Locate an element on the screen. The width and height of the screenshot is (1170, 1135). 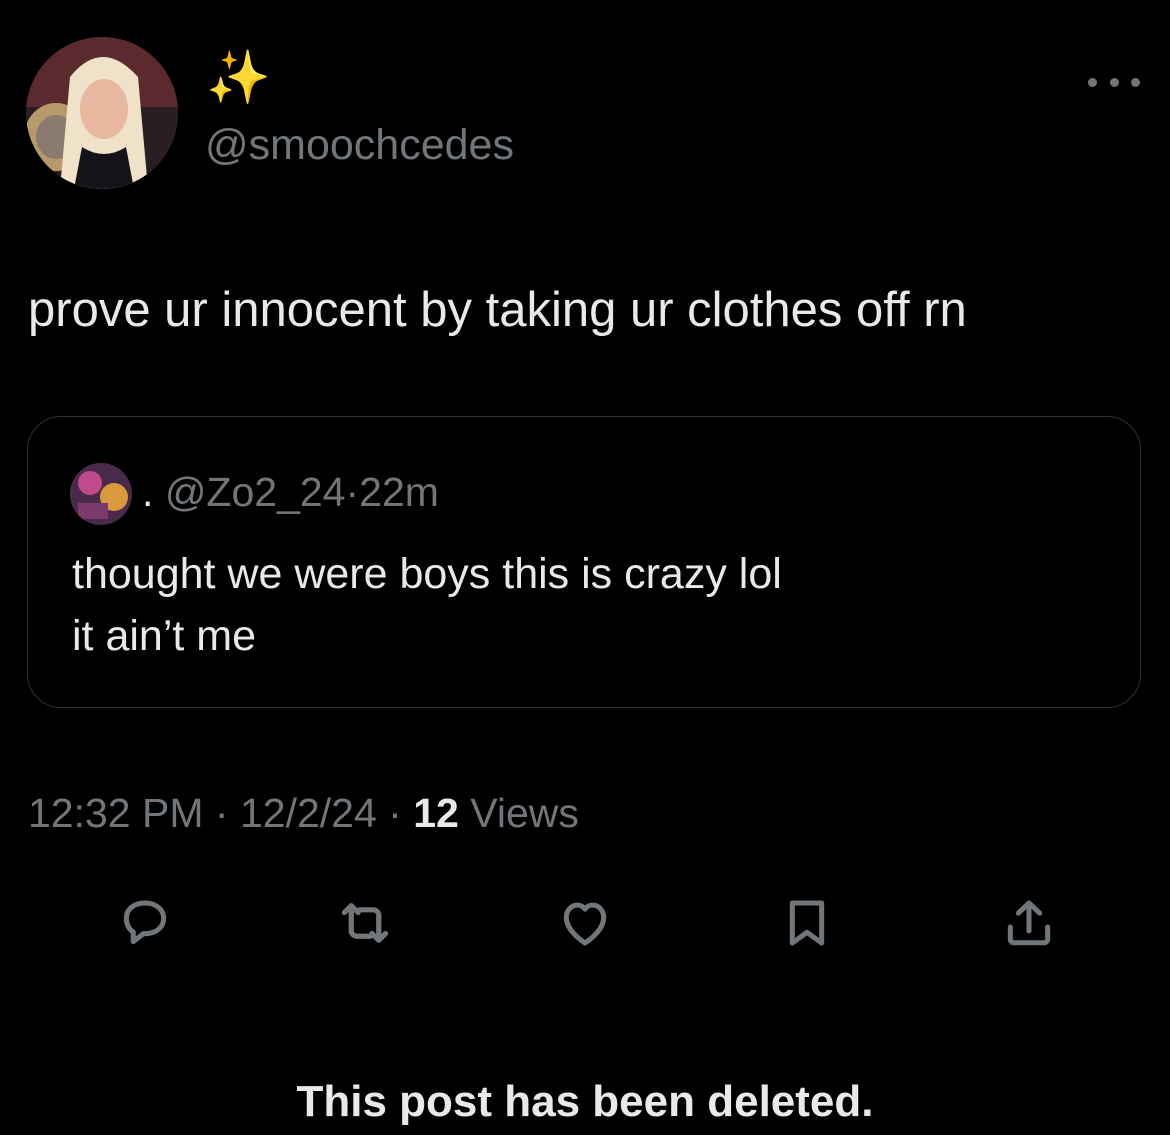
bookmark-button is located at coordinates (807, 923).